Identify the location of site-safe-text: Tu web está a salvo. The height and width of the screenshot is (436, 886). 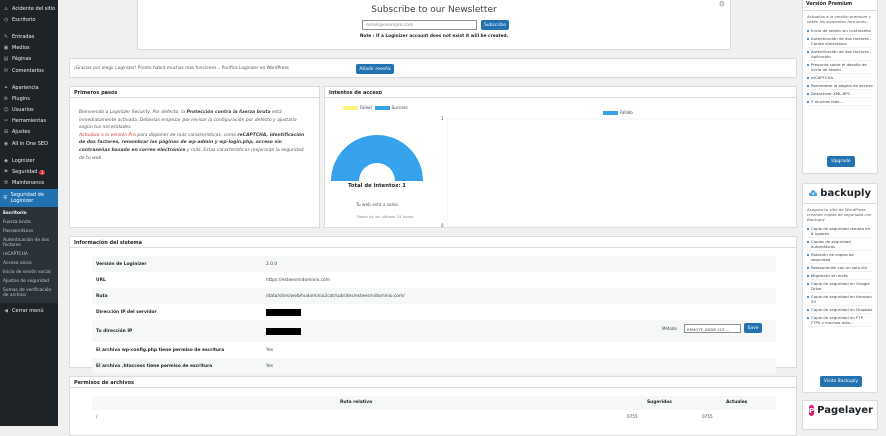
(377, 205).